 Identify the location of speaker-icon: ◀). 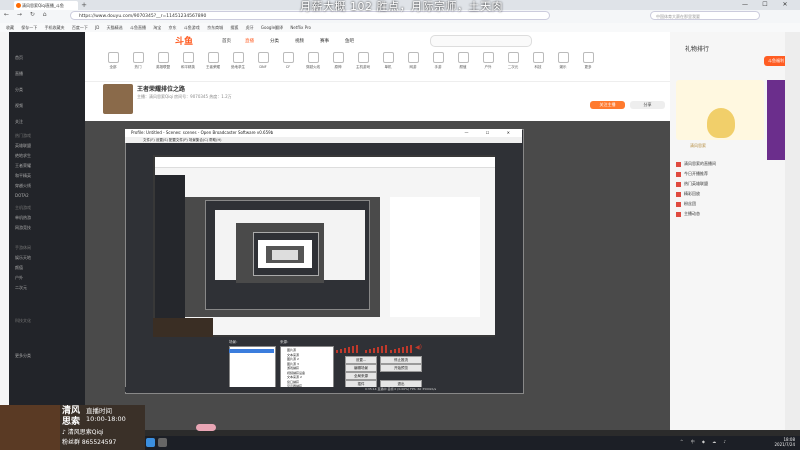
(418, 347).